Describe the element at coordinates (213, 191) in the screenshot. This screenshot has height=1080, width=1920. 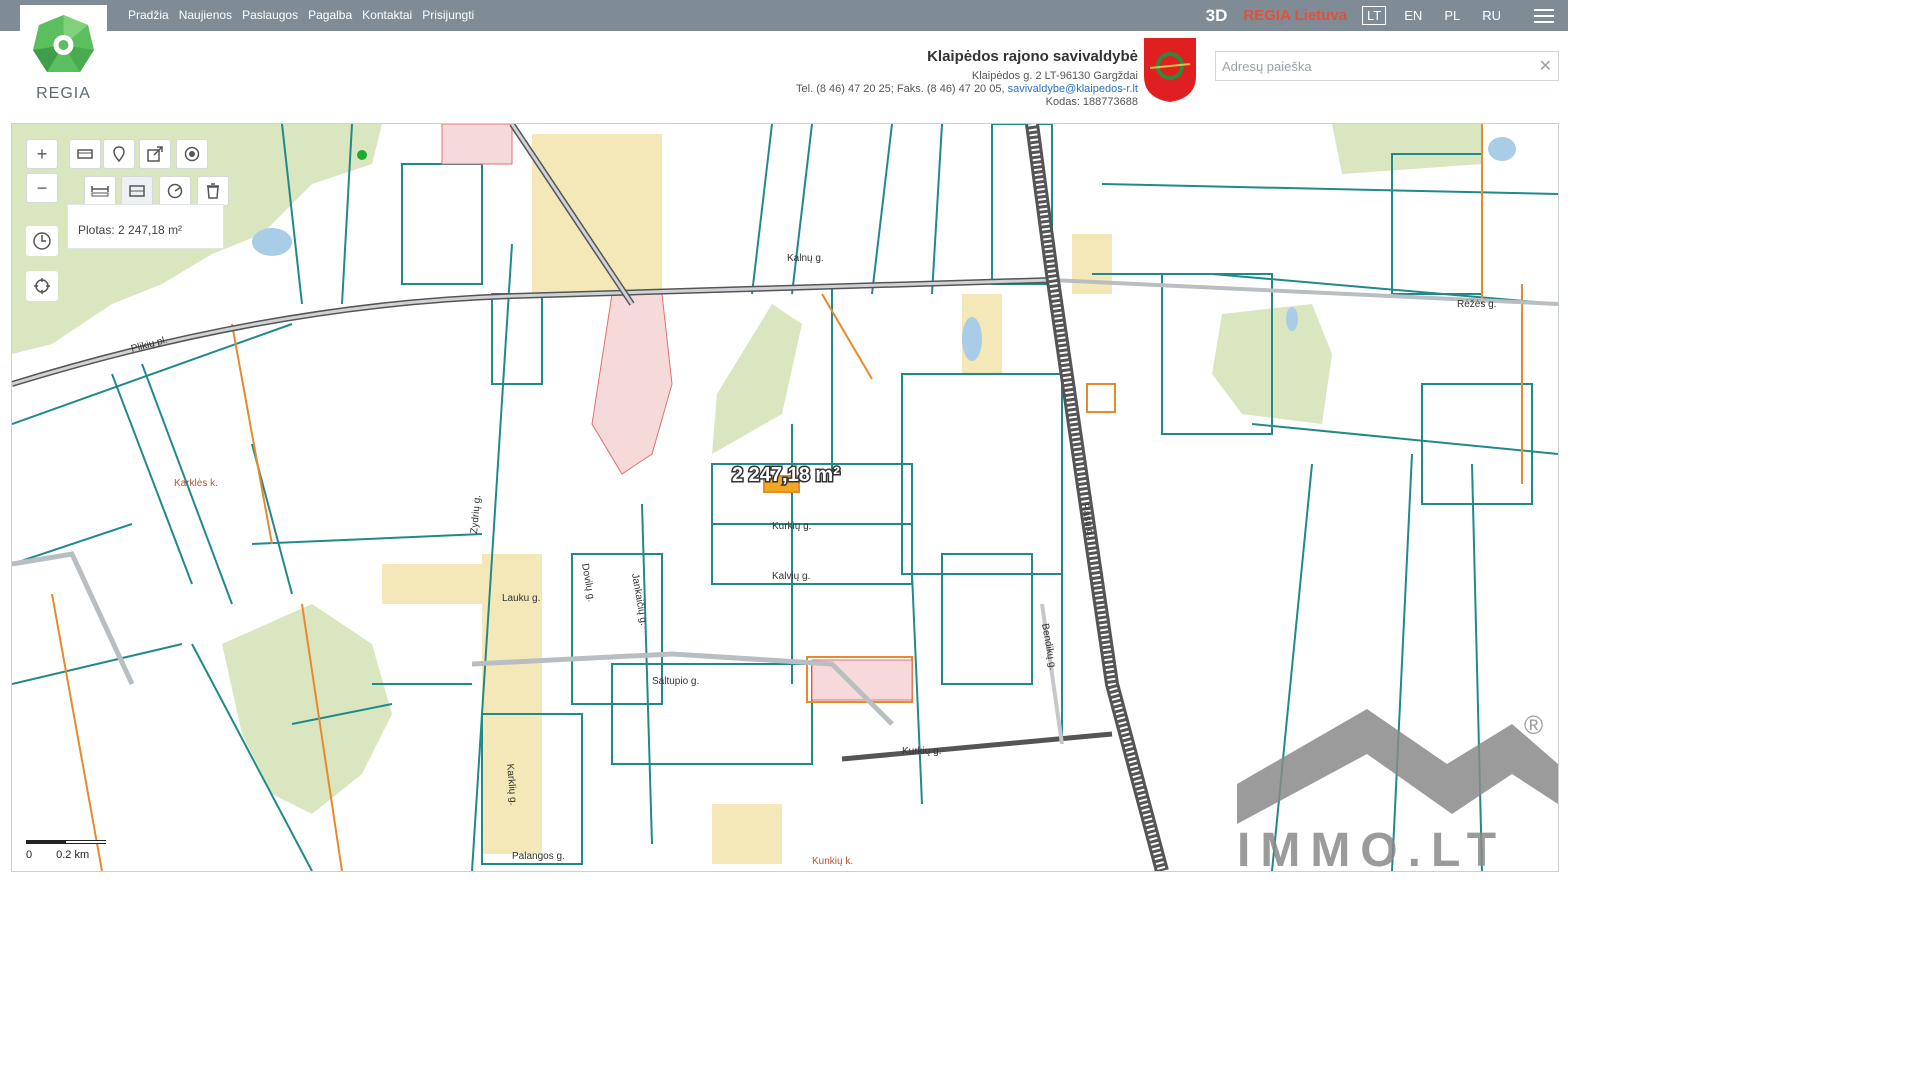
I see `trash-icon` at that location.